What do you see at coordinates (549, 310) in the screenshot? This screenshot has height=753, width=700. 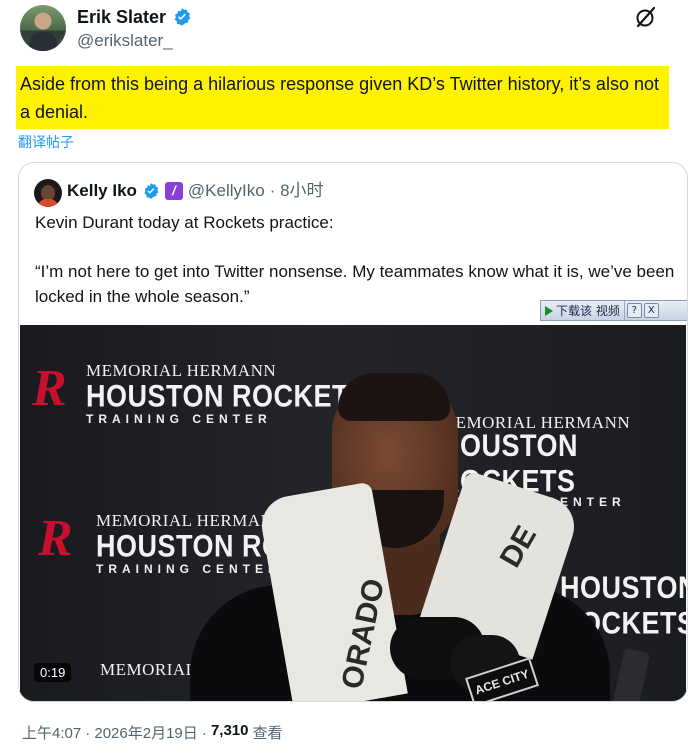 I see `play-arrow-icon` at bounding box center [549, 310].